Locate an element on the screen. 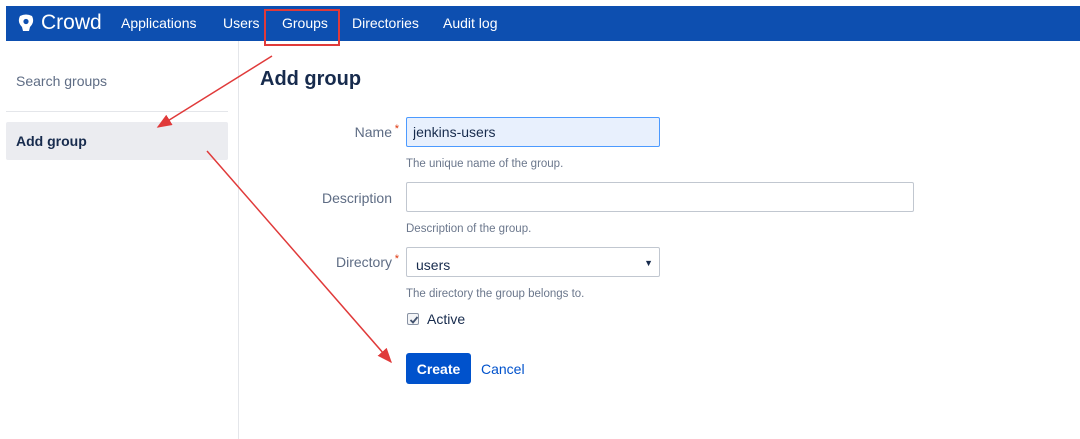 This screenshot has width=1080, height=439. crowd-logo-icon is located at coordinates (26, 22).